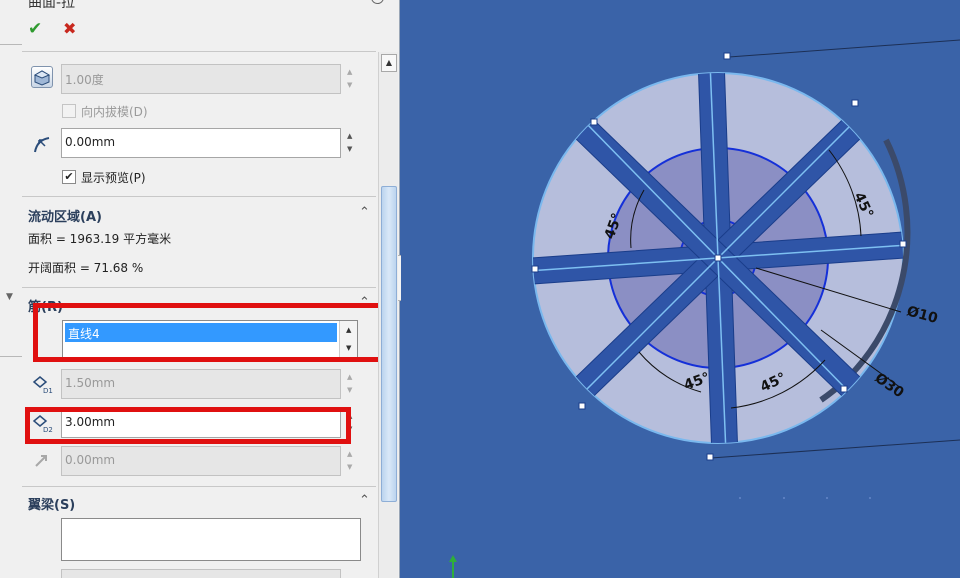  I want to click on flow-region-title: 流动区域(A), so click(65, 215).